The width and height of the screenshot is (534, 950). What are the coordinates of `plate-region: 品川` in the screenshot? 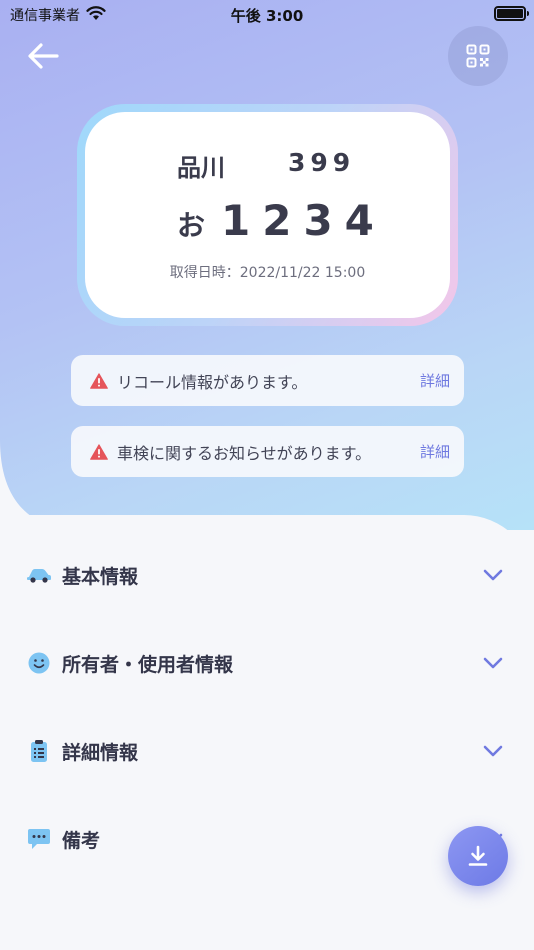 It's located at (201, 168).